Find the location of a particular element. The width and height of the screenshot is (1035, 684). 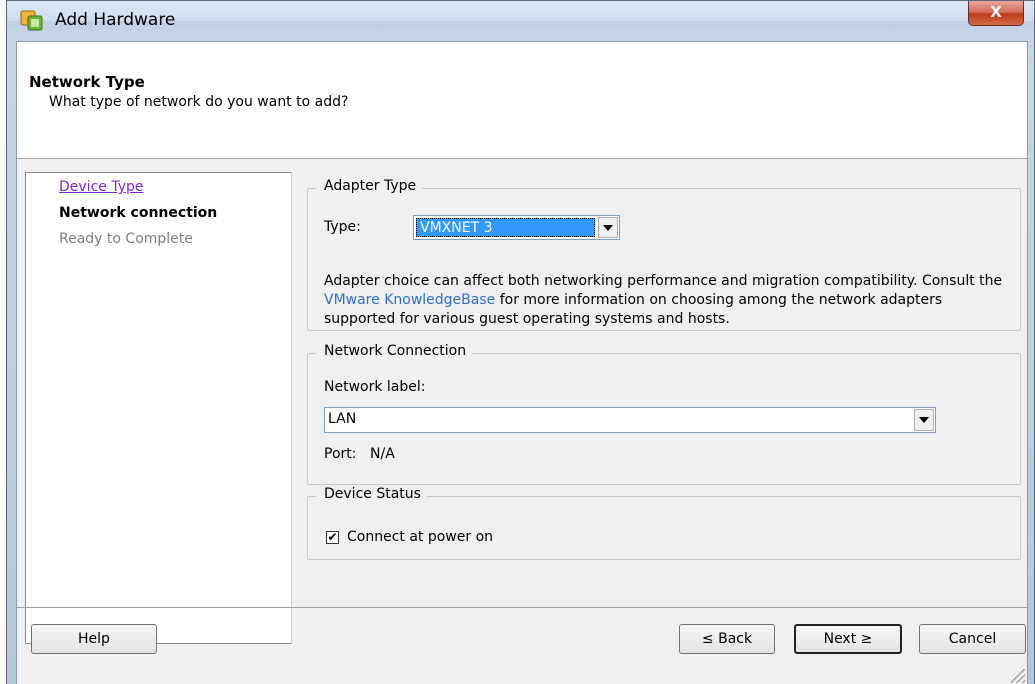

close-button: X is located at coordinates (996, 13).